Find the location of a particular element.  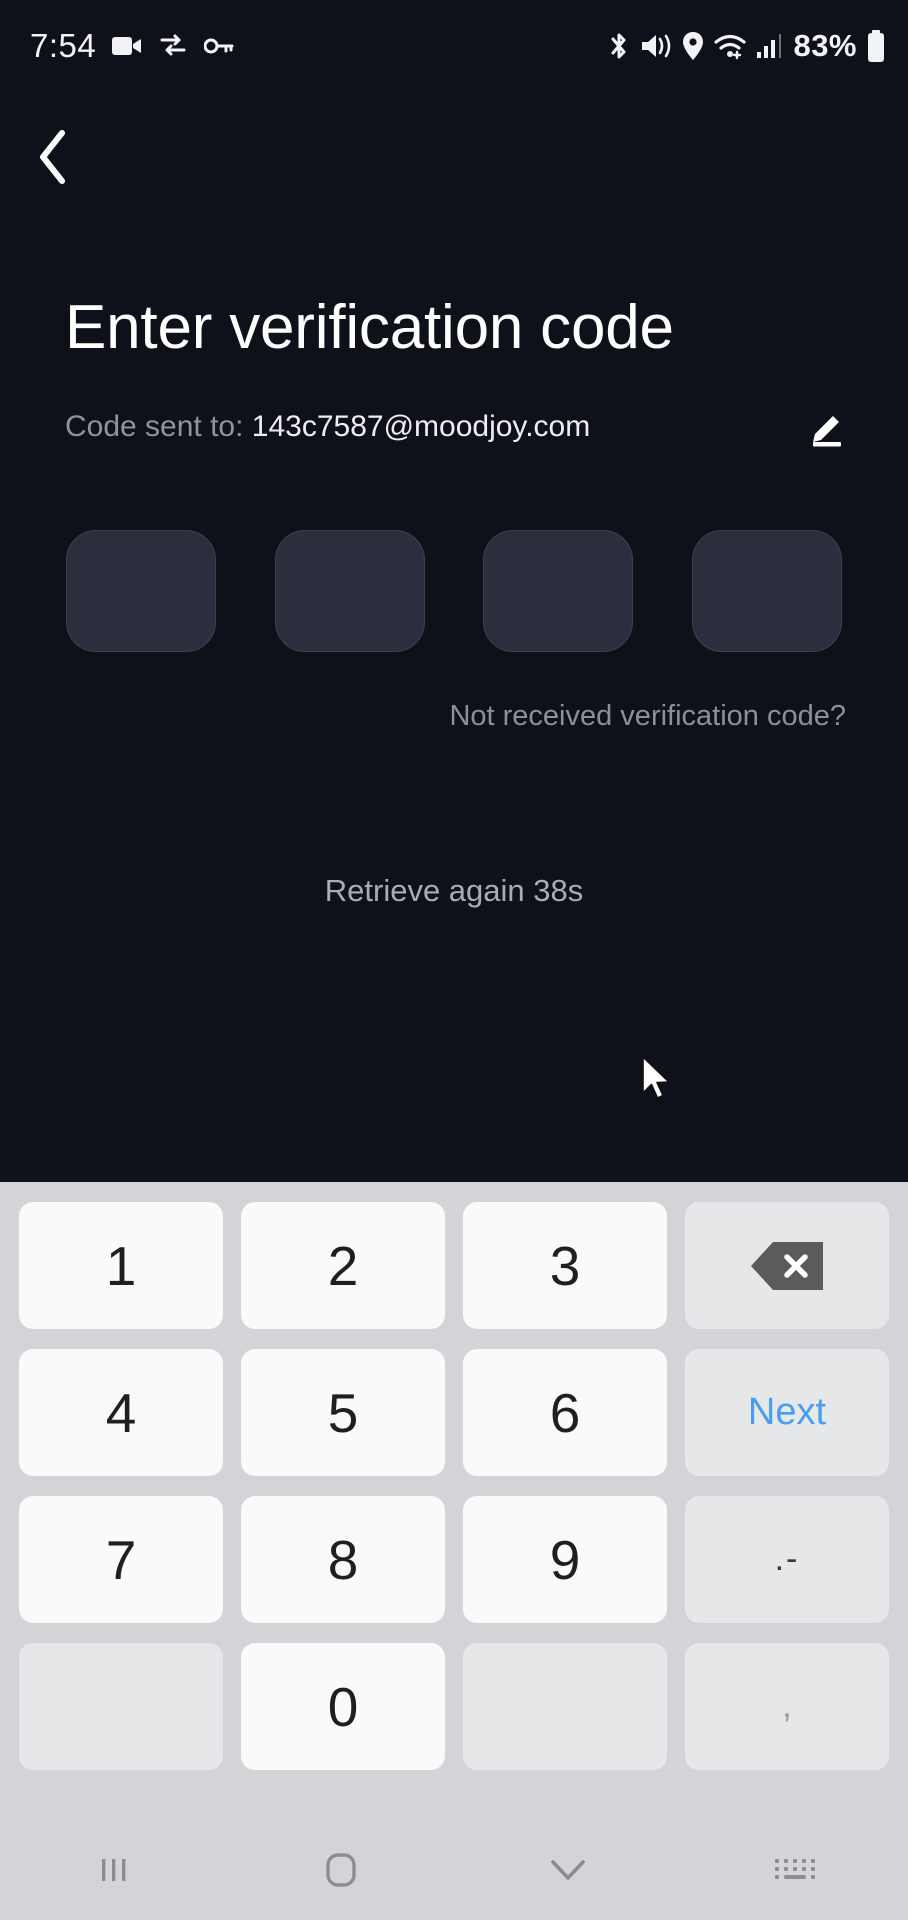

wifi-icon is located at coordinates (730, 46).